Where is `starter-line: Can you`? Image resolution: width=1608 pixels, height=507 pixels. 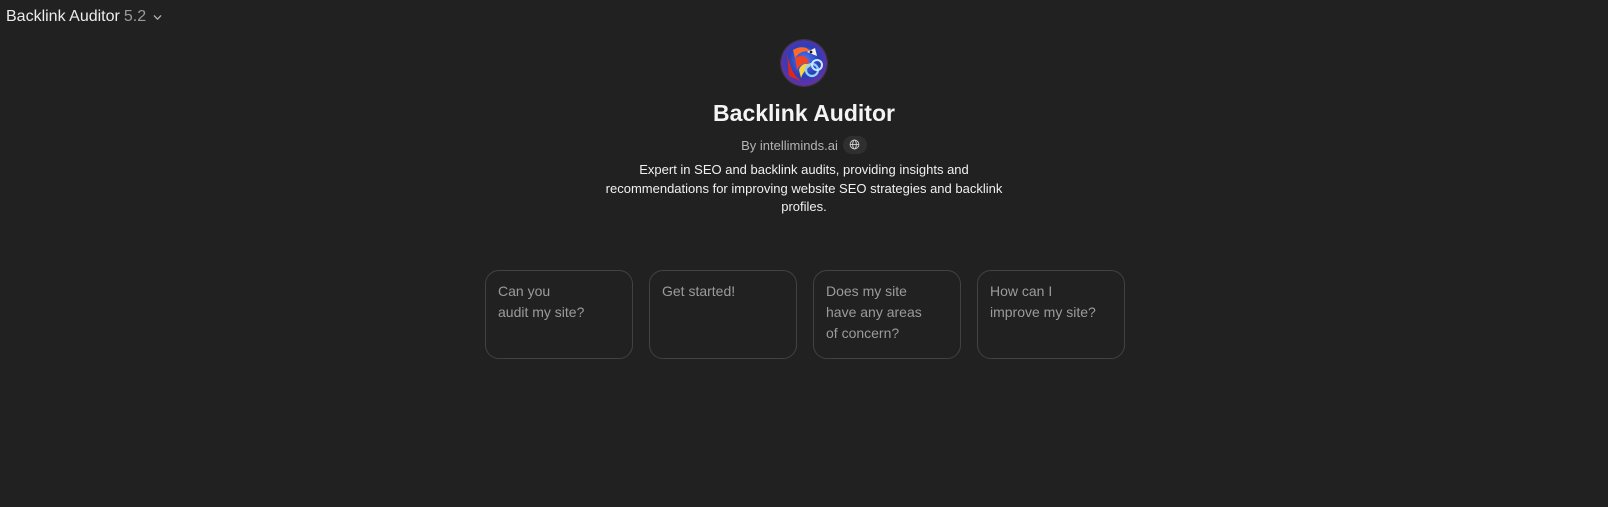
starter-line: Can you is located at coordinates (524, 291).